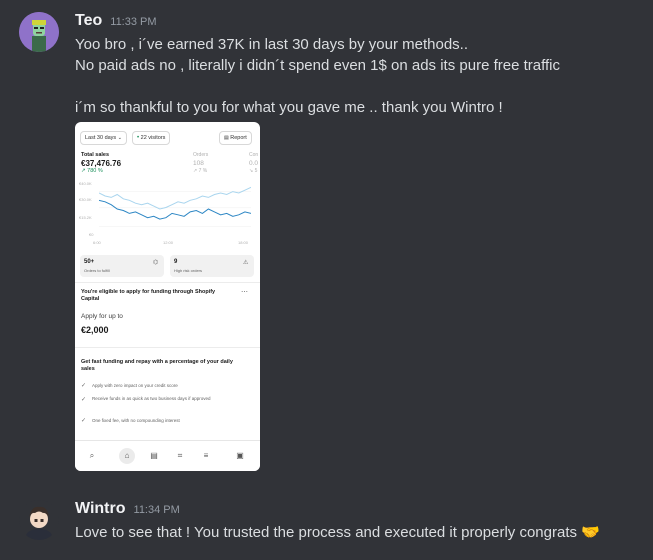 This screenshot has width=653, height=560. Describe the element at coordinates (200, 171) in the screenshot. I see `orders-change: ↗ 7 %` at that location.